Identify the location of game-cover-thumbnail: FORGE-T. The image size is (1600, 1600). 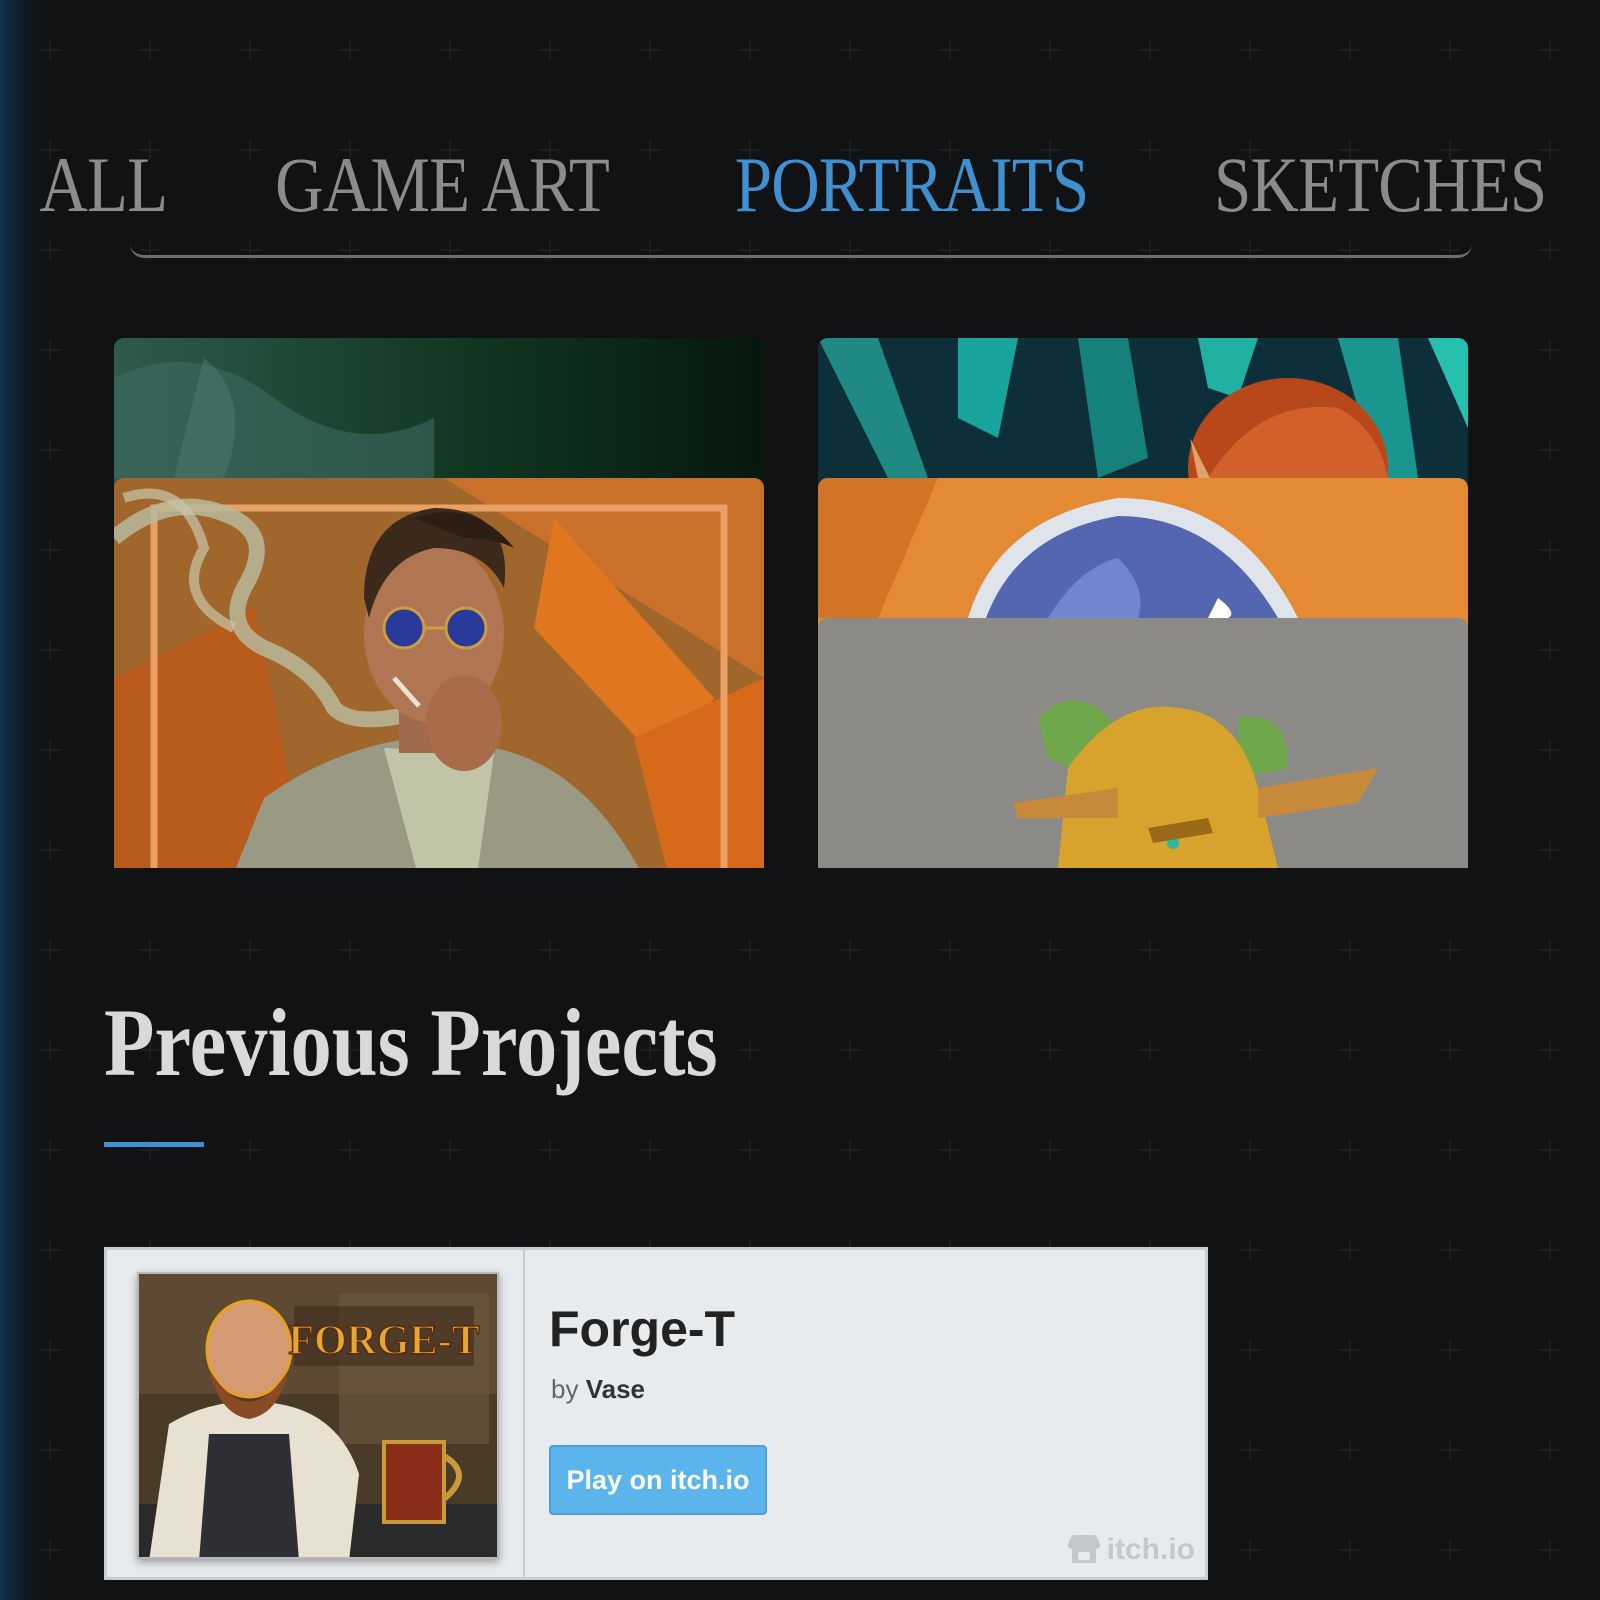
(318, 1415).